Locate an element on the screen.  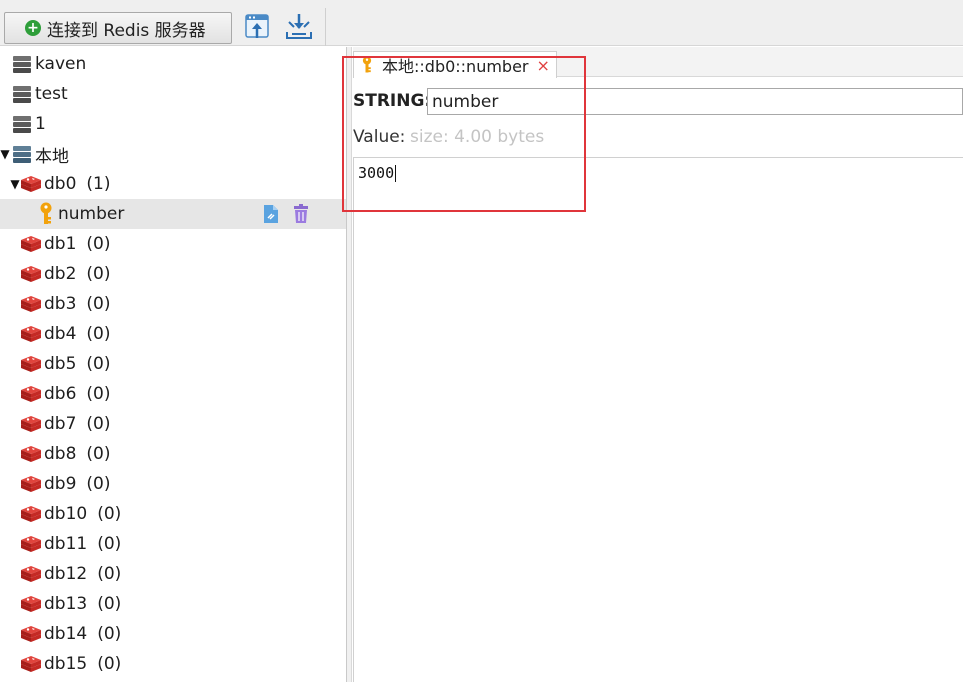
db-name: db15 is located at coordinates (66, 664).